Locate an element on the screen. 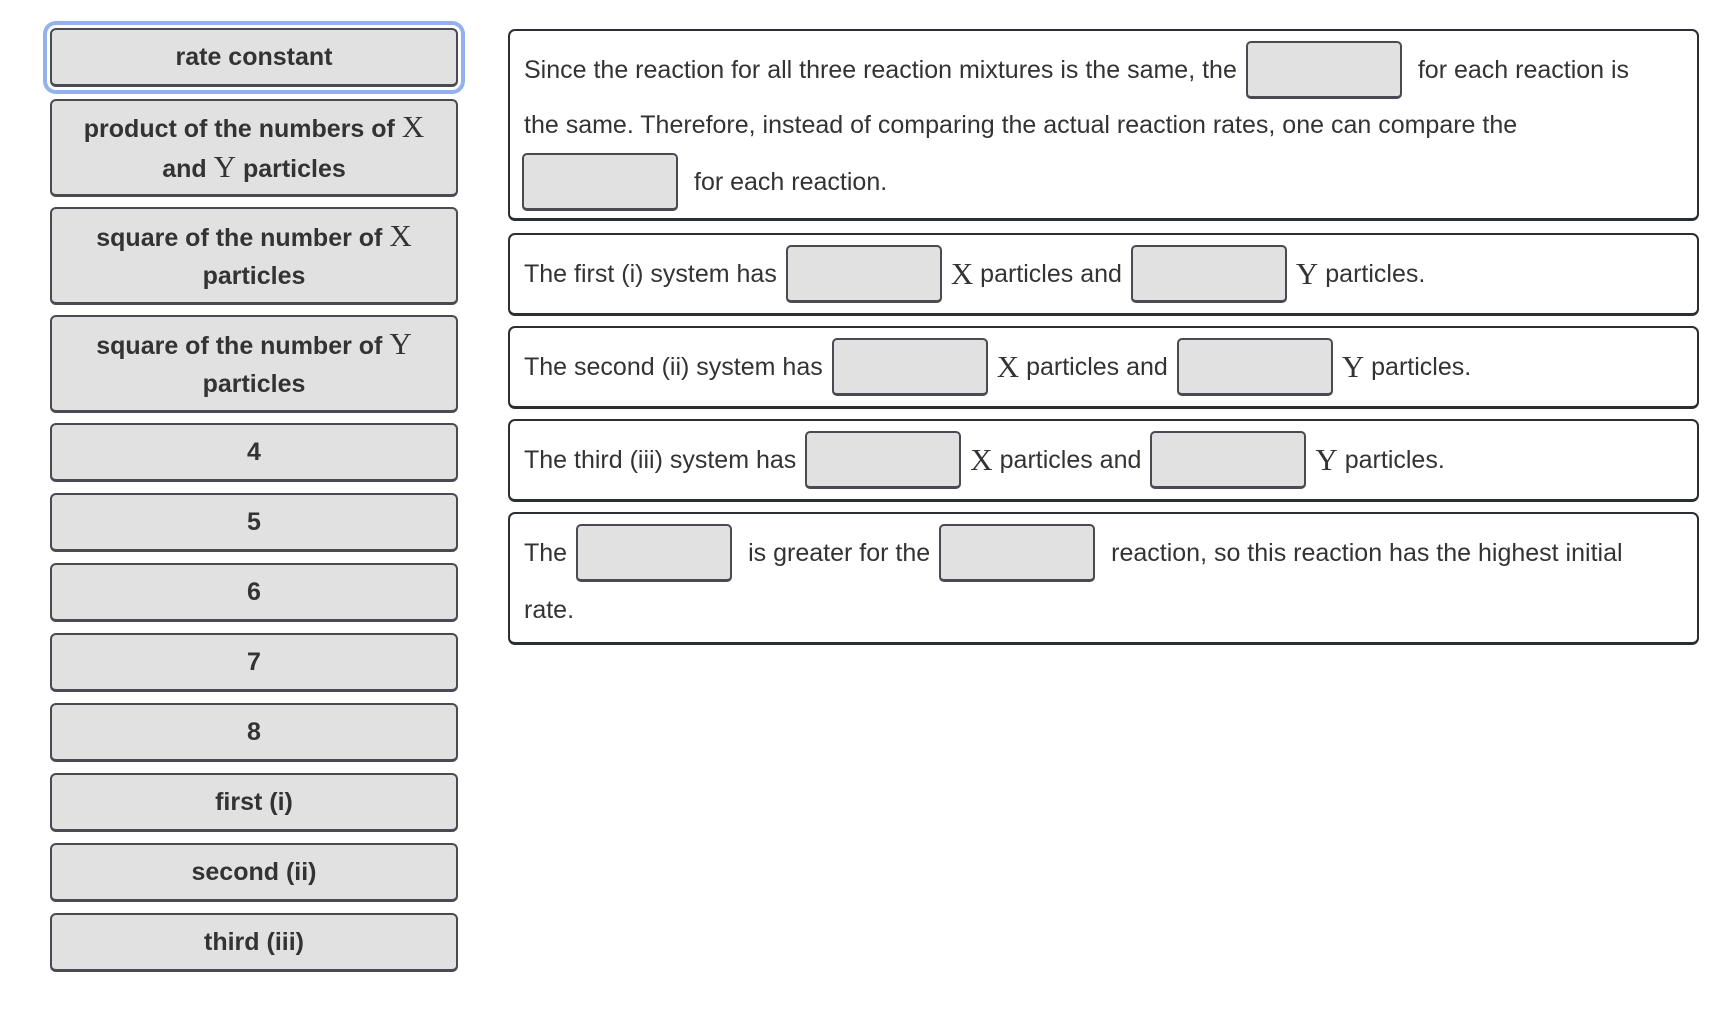 The image size is (1729, 1012). sentence-text: The first (i) system has is located at coordinates (650, 273).